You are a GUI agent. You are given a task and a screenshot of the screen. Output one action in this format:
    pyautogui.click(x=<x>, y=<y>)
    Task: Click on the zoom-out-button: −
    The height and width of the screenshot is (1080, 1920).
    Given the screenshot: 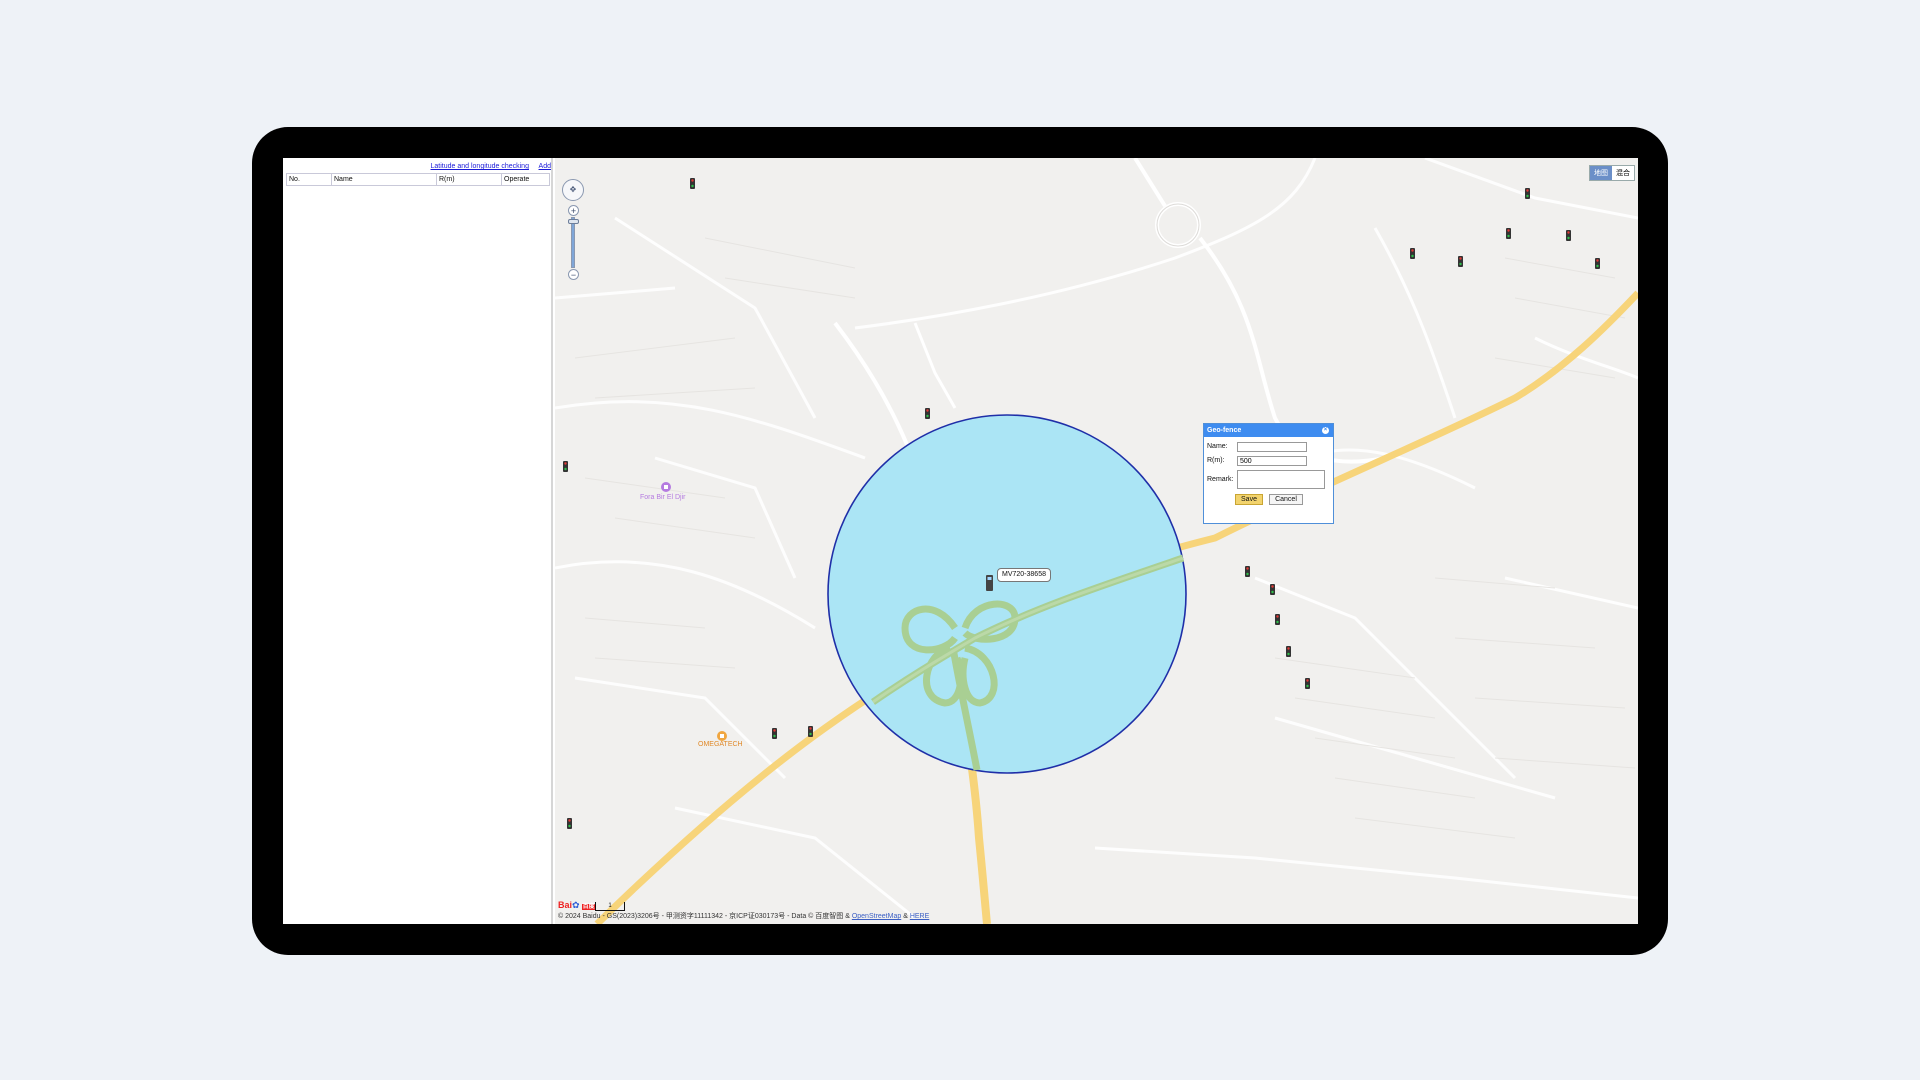 What is the action you would take?
    pyautogui.click(x=573, y=274)
    